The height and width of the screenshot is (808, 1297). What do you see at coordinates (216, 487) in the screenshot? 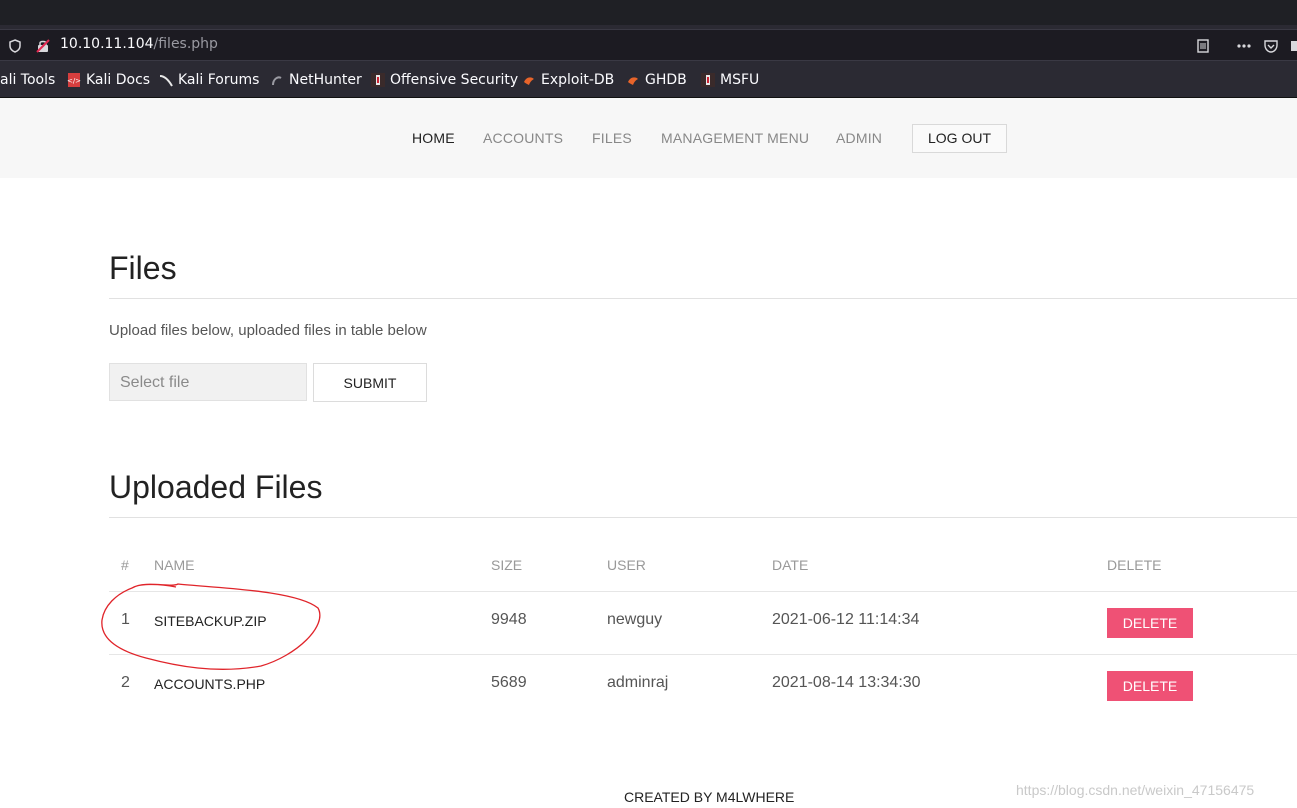
I see `uploaded-files-heading: Uploaded Files` at bounding box center [216, 487].